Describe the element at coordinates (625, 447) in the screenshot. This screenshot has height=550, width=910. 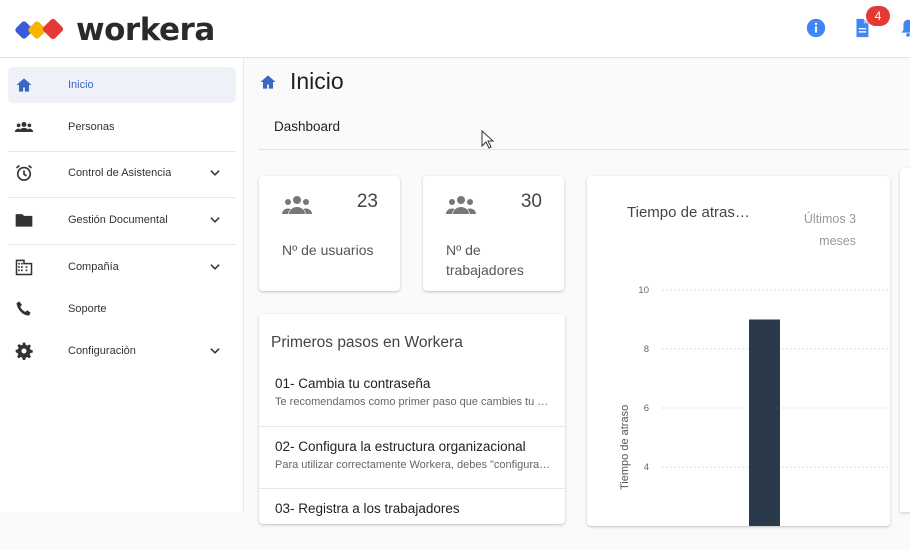
I see `y-axis-label: Tiempo de atraso` at that location.